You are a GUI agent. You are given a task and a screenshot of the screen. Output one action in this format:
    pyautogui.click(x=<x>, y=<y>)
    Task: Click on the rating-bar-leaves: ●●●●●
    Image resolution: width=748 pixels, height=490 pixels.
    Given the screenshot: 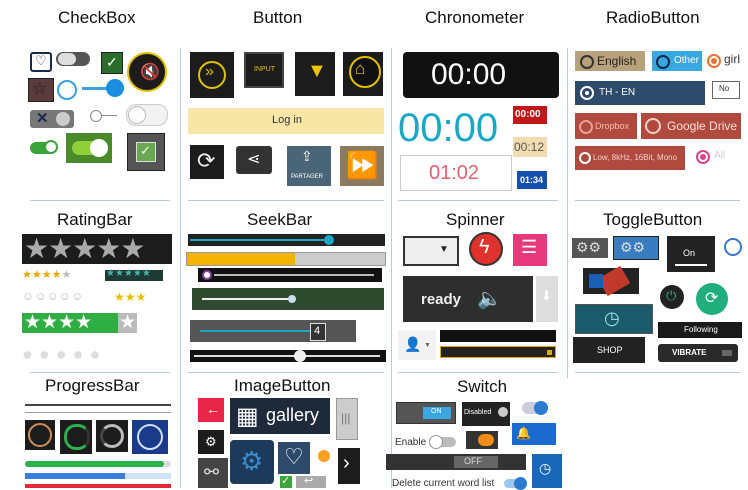 What is the action you would take?
    pyautogui.click(x=64, y=354)
    